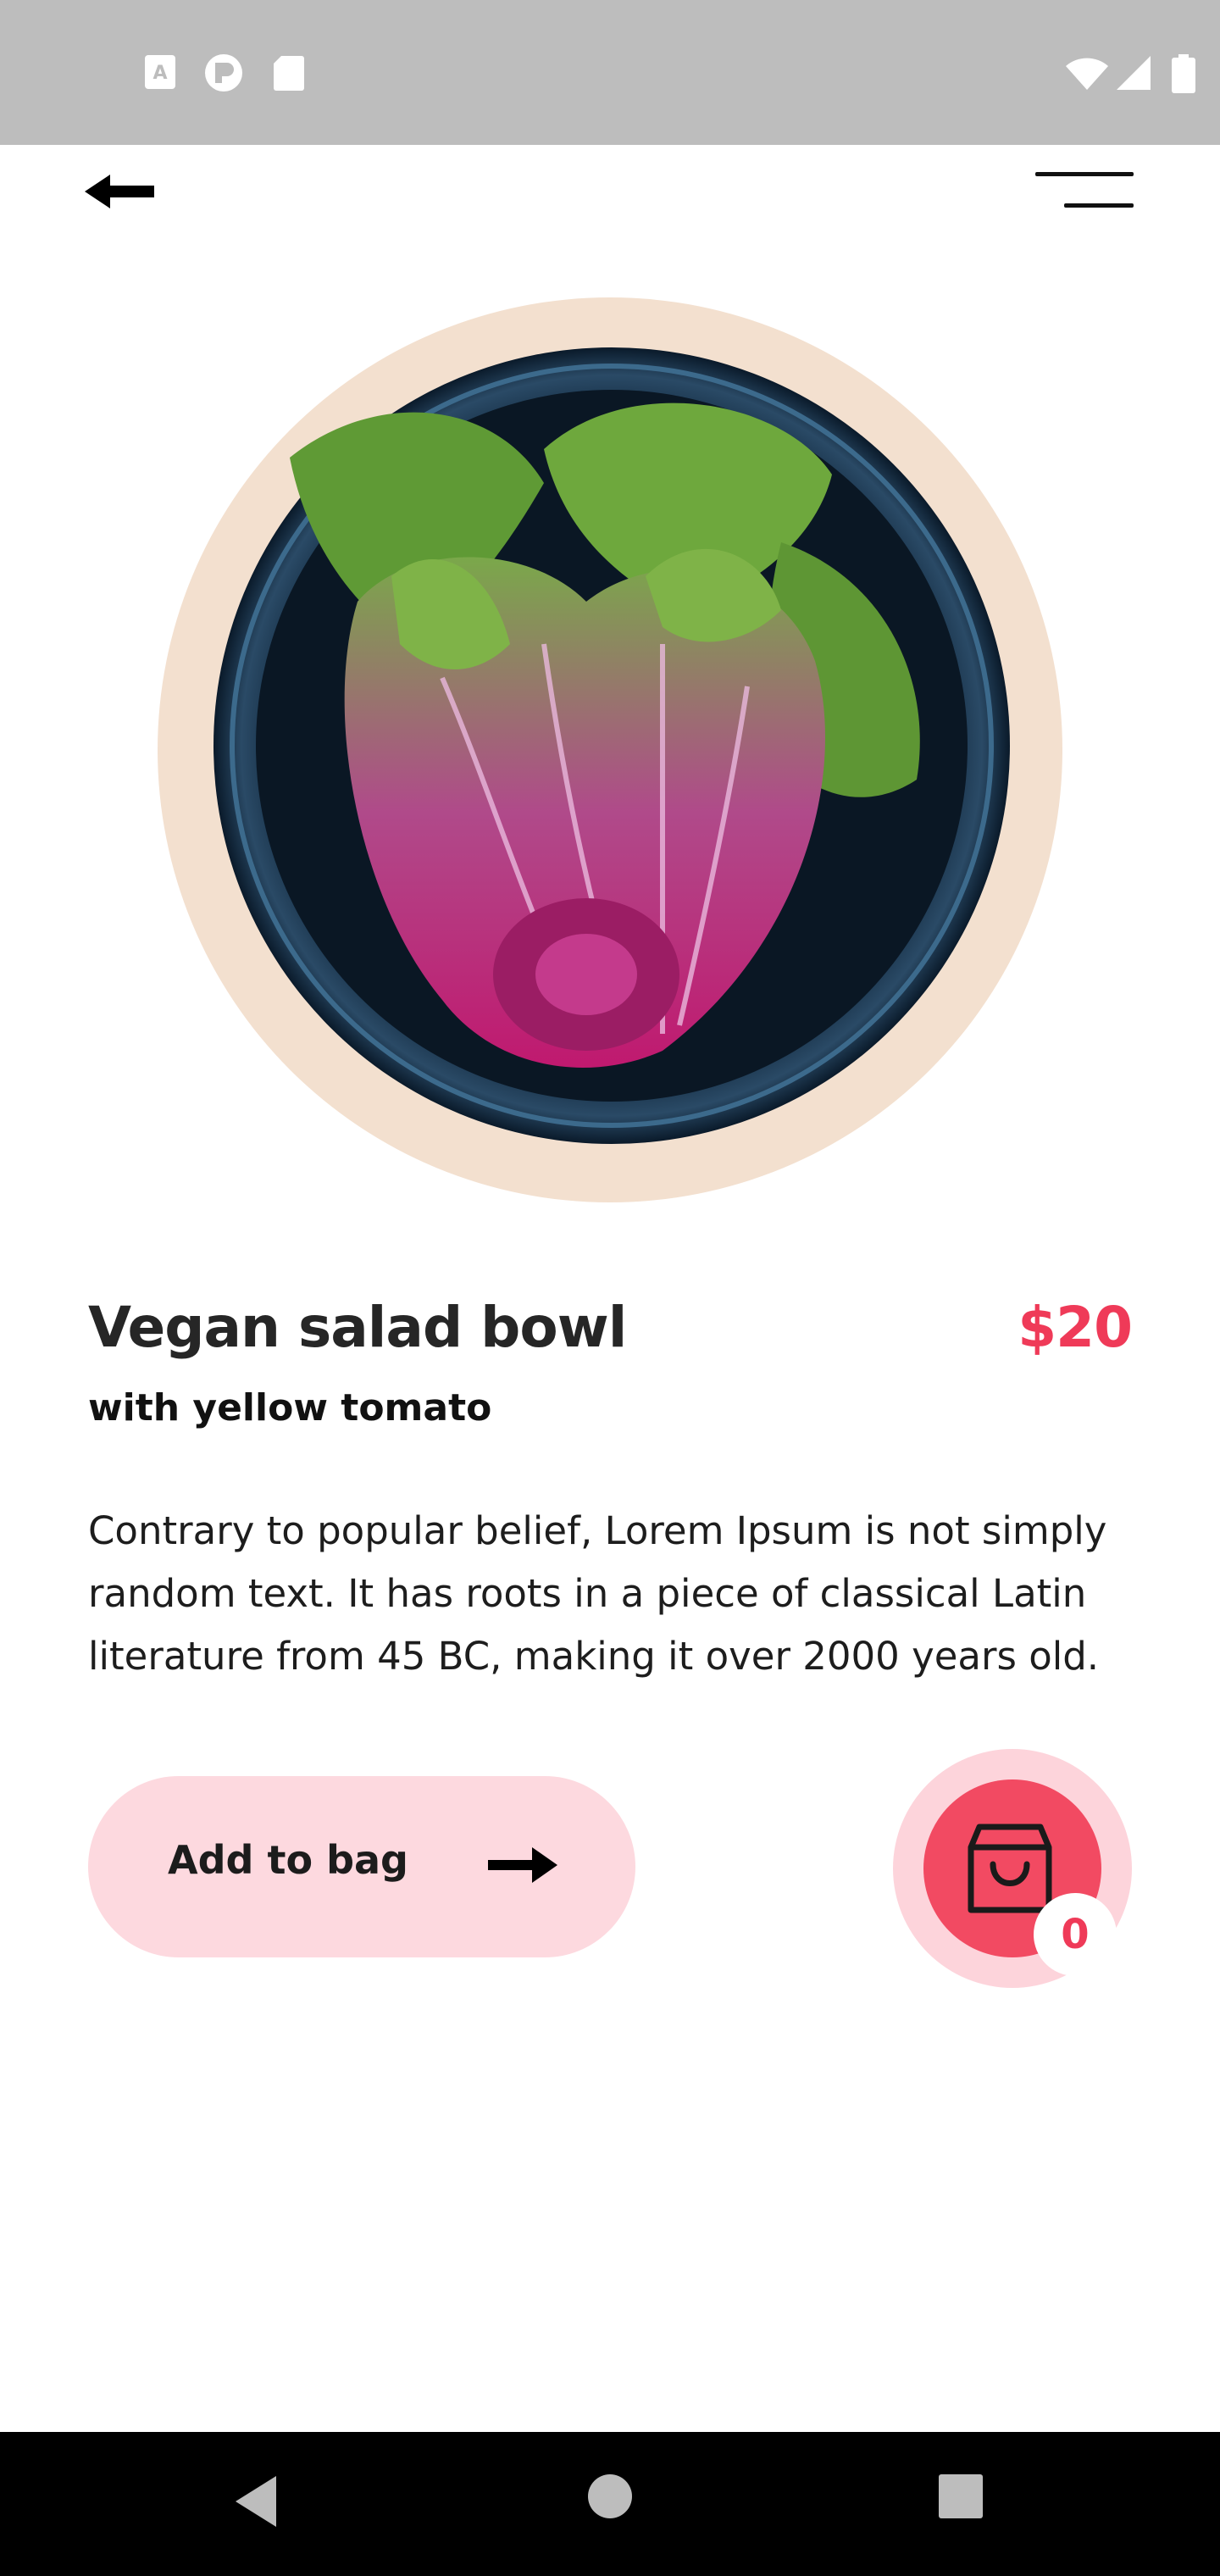 This screenshot has height=2576, width=1220. Describe the element at coordinates (610, 72) in the screenshot. I see `status-bar: A` at that location.